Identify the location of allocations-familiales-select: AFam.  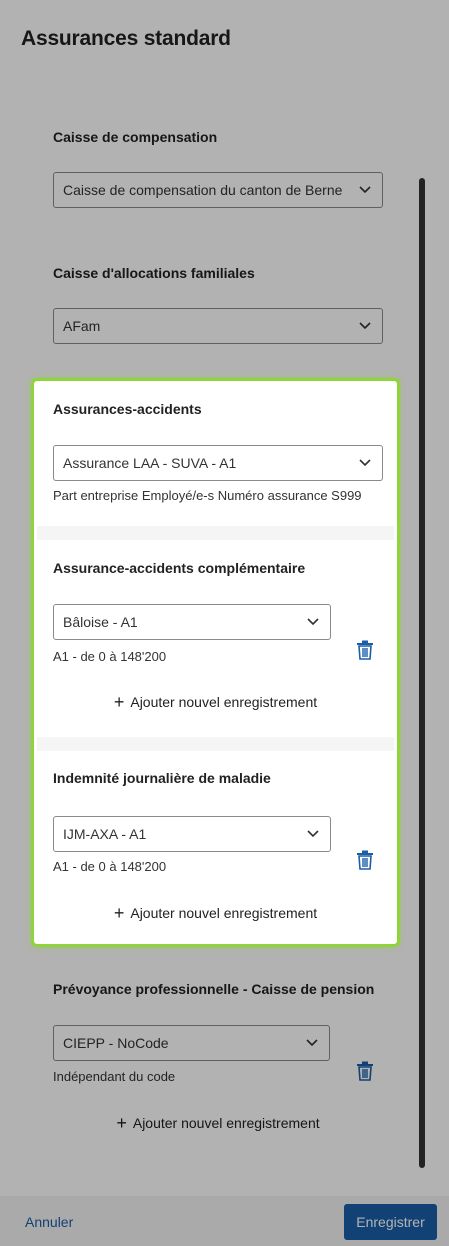
(218, 326).